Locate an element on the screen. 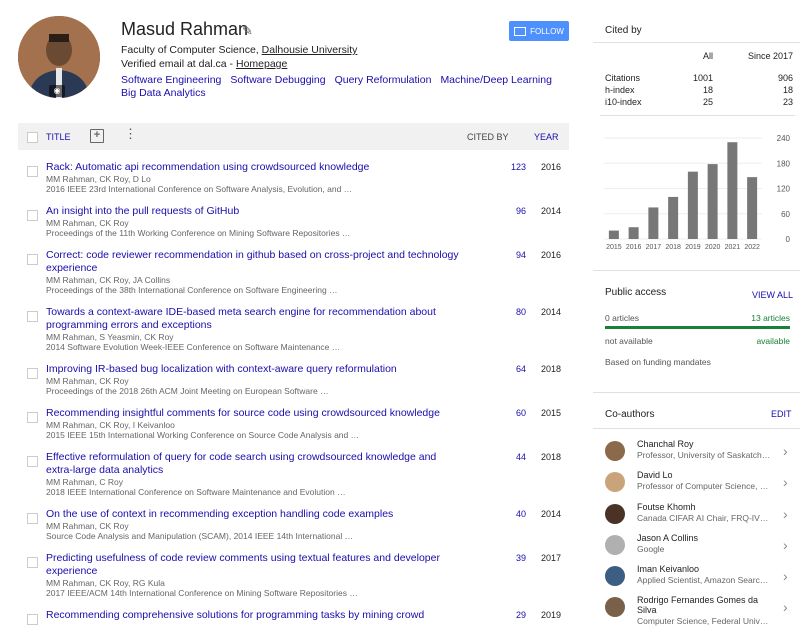  chart-bar-2020 is located at coordinates (712, 201).